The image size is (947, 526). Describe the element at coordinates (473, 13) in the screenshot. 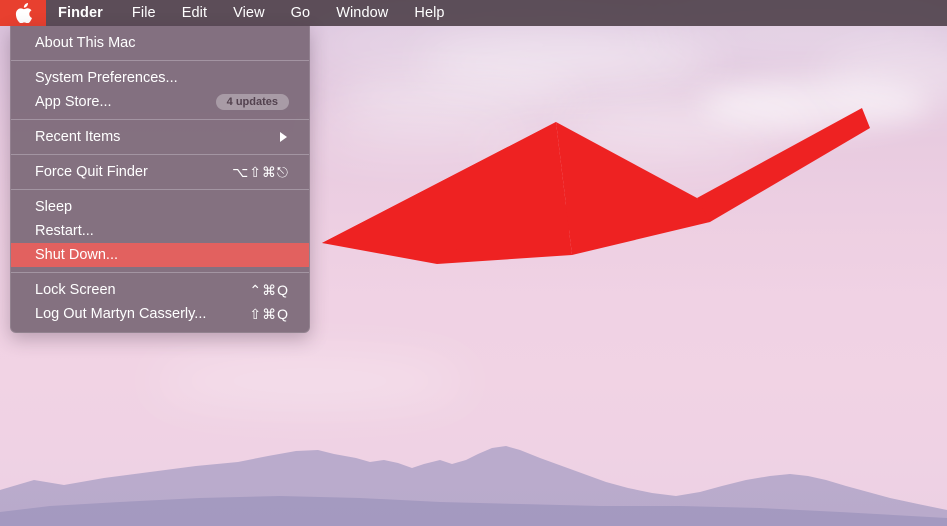

I see `mac-menu-bar: Finder File Edit View Go Window Help` at that location.